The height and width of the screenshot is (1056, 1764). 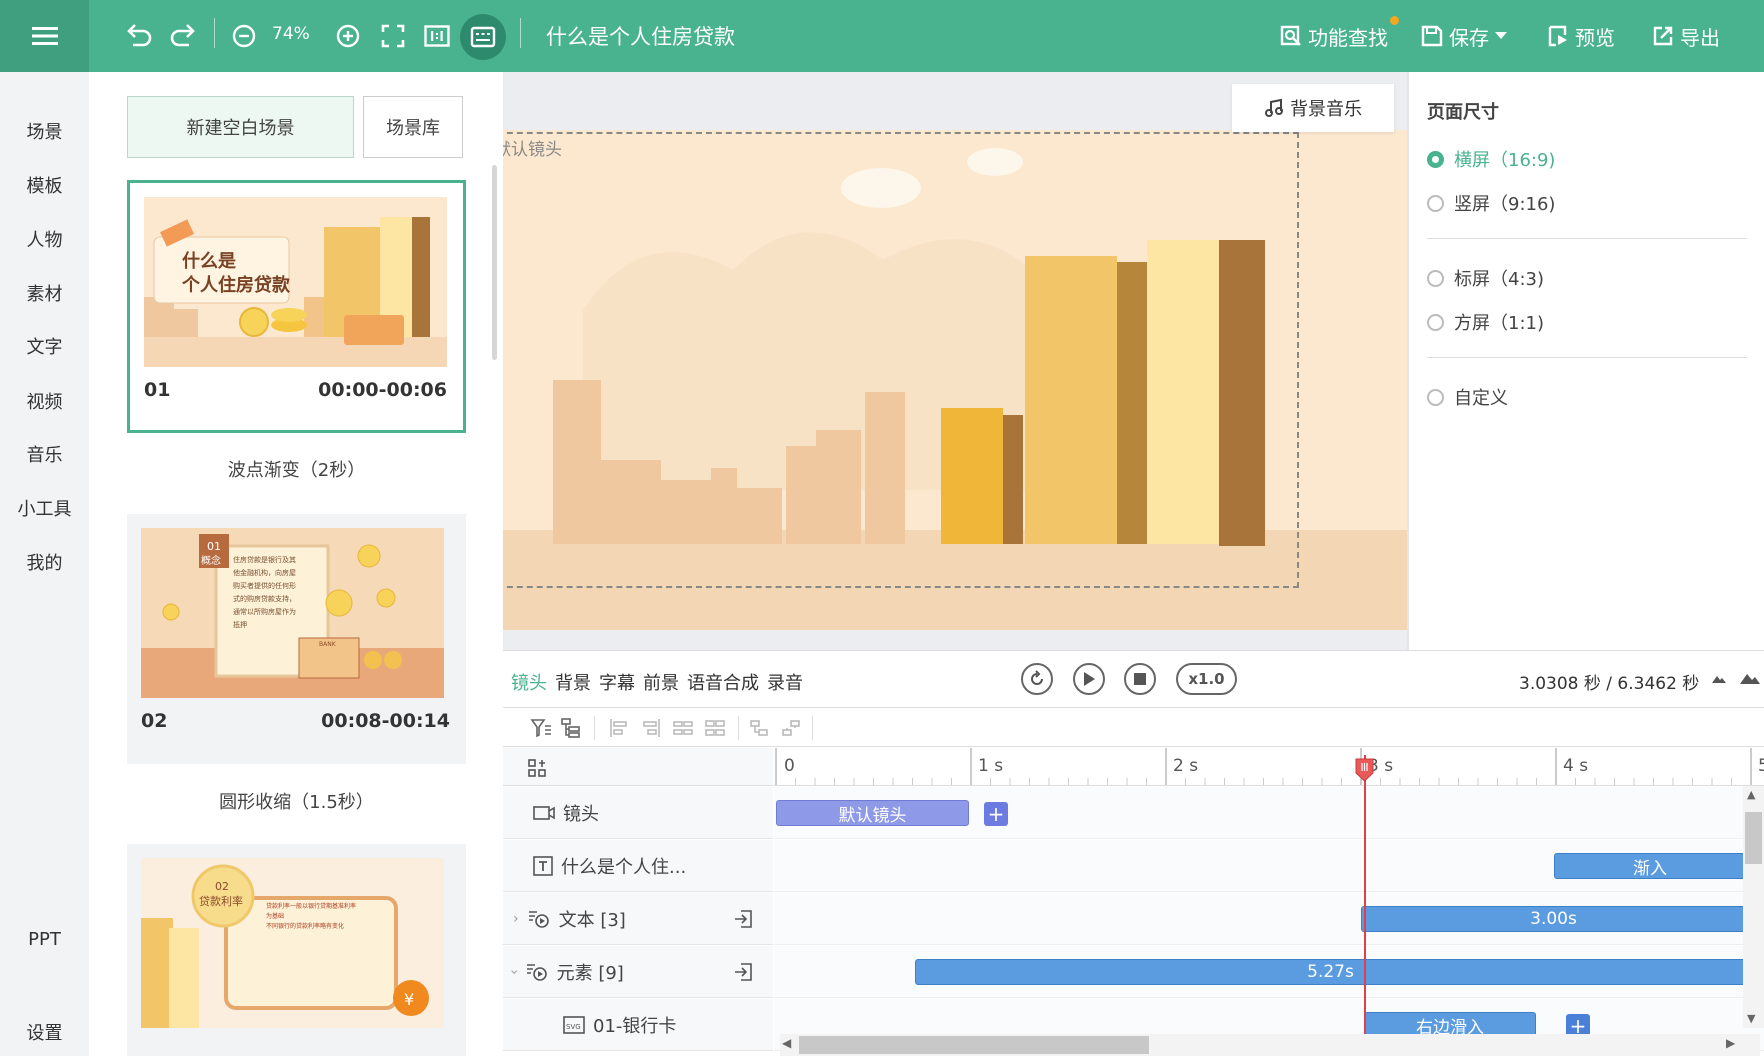 I want to click on size-option-label: 方屏（1:1), so click(x=1499, y=323).